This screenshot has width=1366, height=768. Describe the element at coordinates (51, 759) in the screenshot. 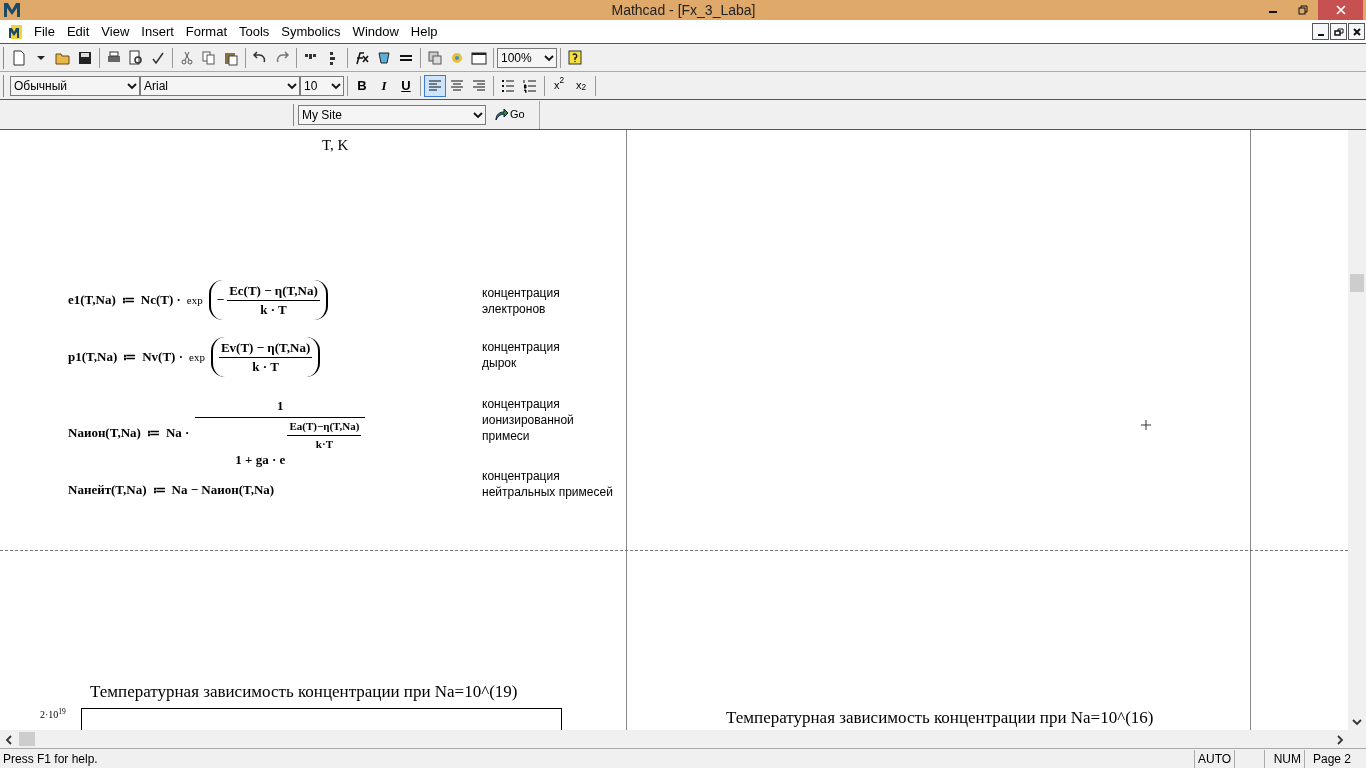

I see `status-text: Press F1 for help.` at that location.